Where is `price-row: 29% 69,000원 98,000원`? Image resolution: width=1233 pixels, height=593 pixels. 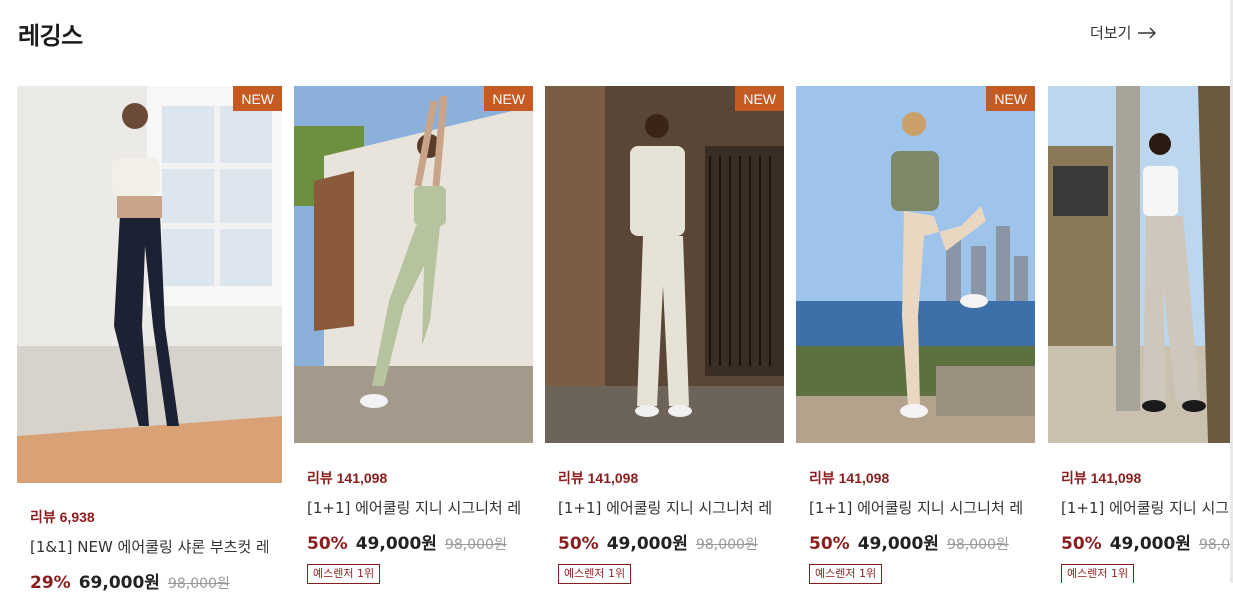 price-row: 29% 69,000원 98,000원 is located at coordinates (156, 580).